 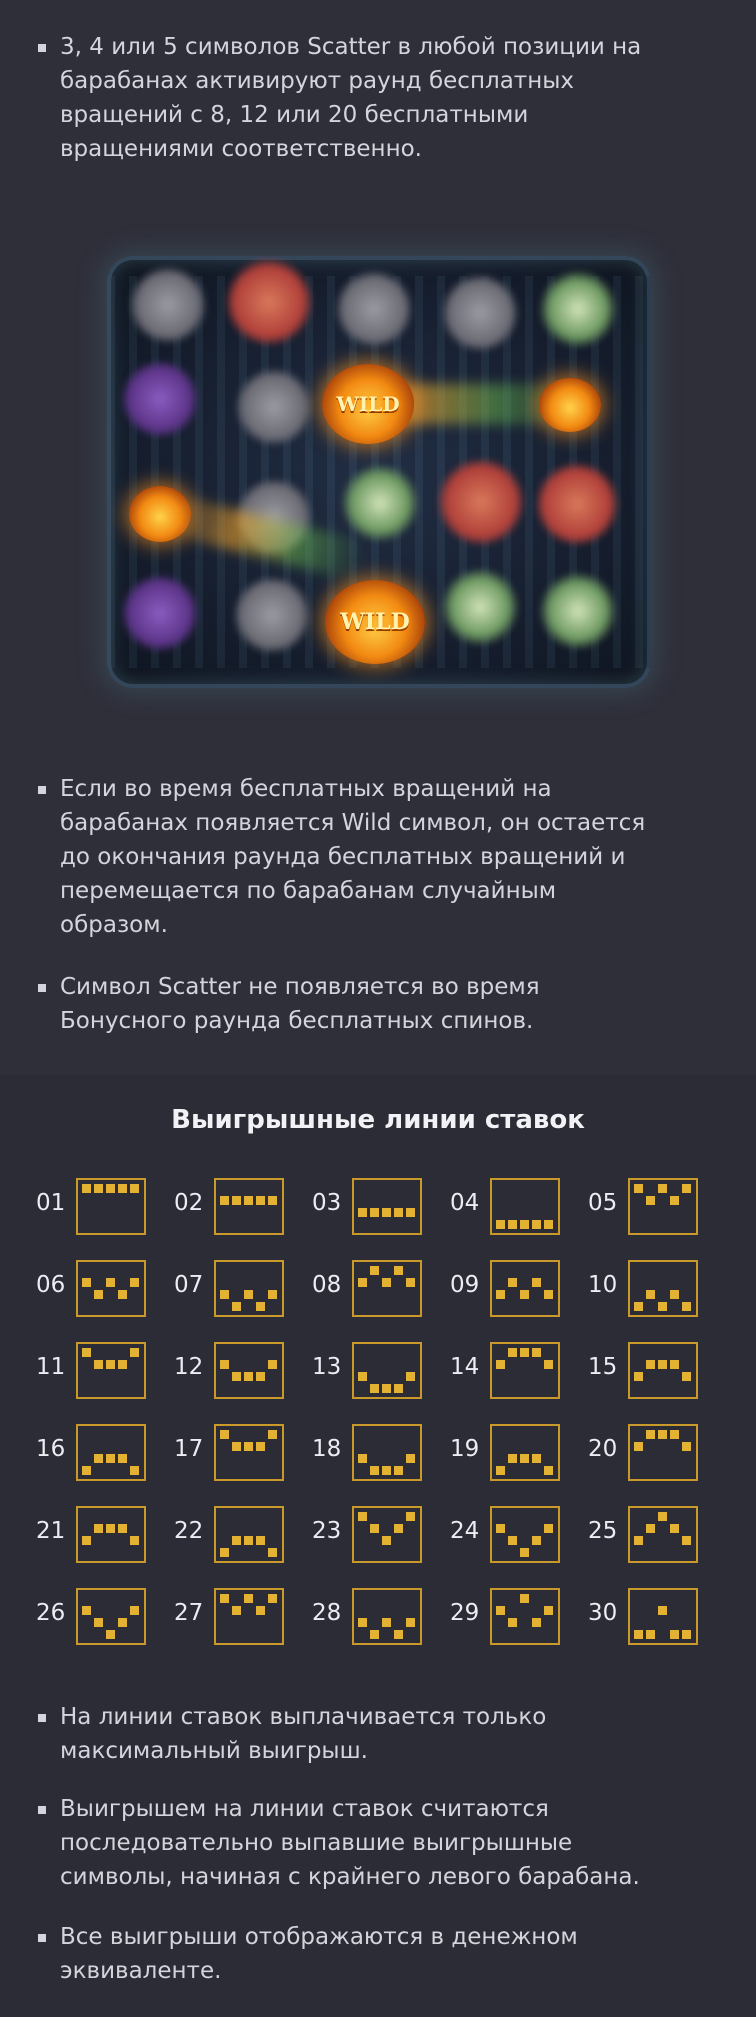 What do you see at coordinates (189, 1203) in the screenshot?
I see `payline-number: 02` at bounding box center [189, 1203].